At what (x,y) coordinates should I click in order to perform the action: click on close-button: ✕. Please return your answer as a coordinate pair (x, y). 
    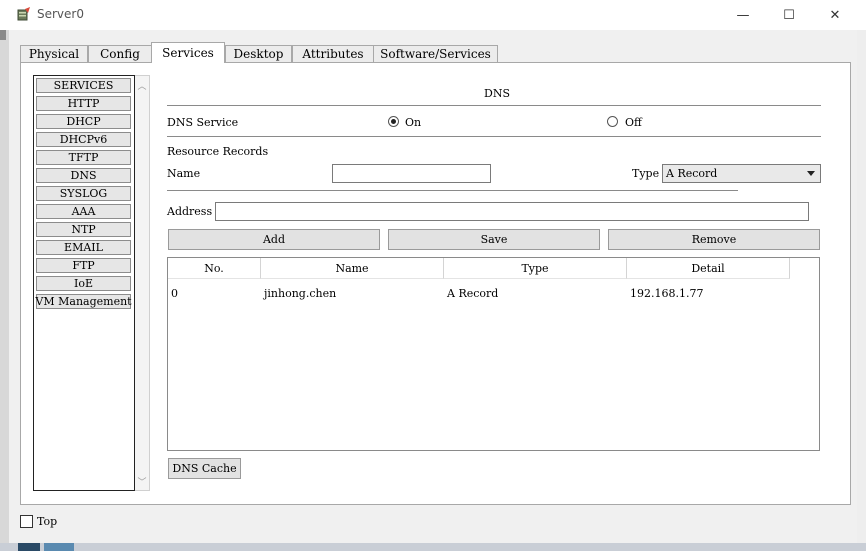
    Looking at the image, I should click on (835, 15).